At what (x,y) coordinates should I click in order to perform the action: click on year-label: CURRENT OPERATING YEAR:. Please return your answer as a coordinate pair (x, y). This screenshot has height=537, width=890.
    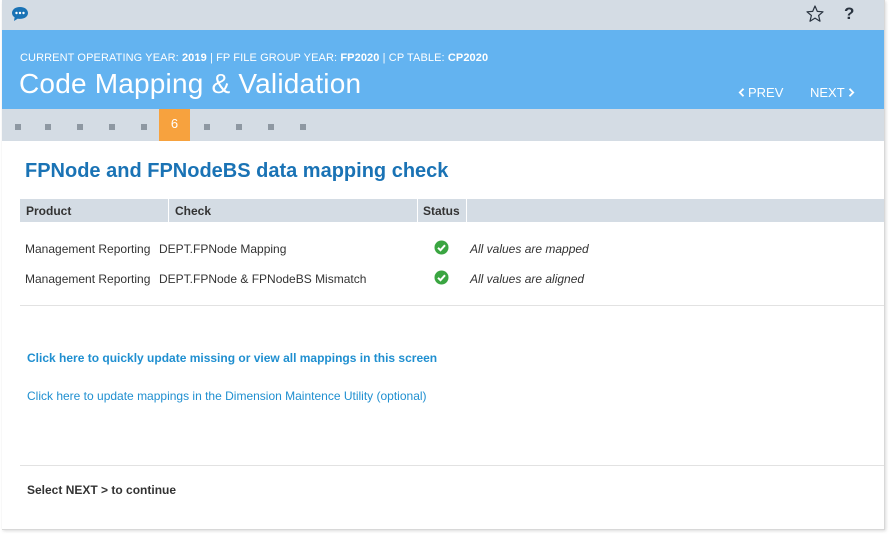
    Looking at the image, I should click on (101, 58).